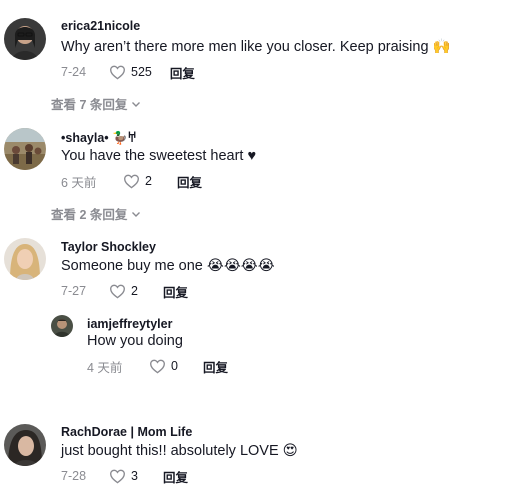 This screenshot has width=511, height=493. I want to click on view-replies-button: 查看 7 条回复, so click(96, 103).